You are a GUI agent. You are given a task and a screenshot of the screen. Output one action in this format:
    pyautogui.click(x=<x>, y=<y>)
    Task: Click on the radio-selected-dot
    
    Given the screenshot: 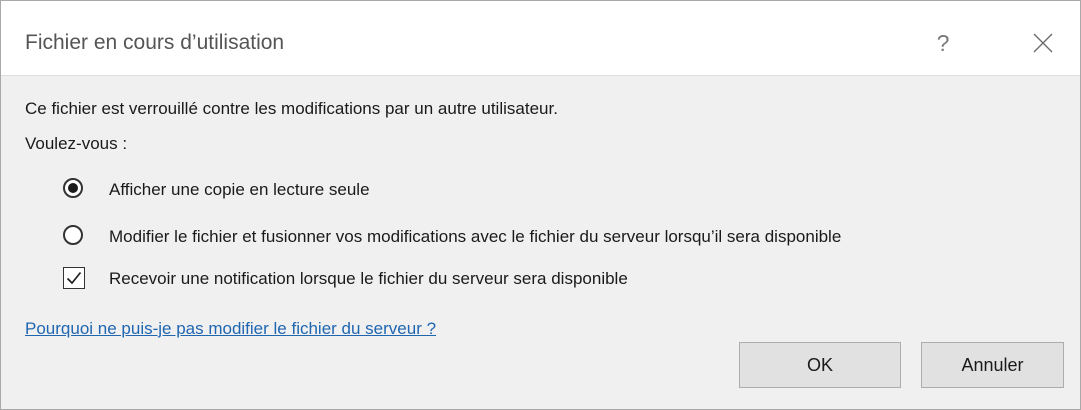 What is the action you would take?
    pyautogui.click(x=73, y=188)
    